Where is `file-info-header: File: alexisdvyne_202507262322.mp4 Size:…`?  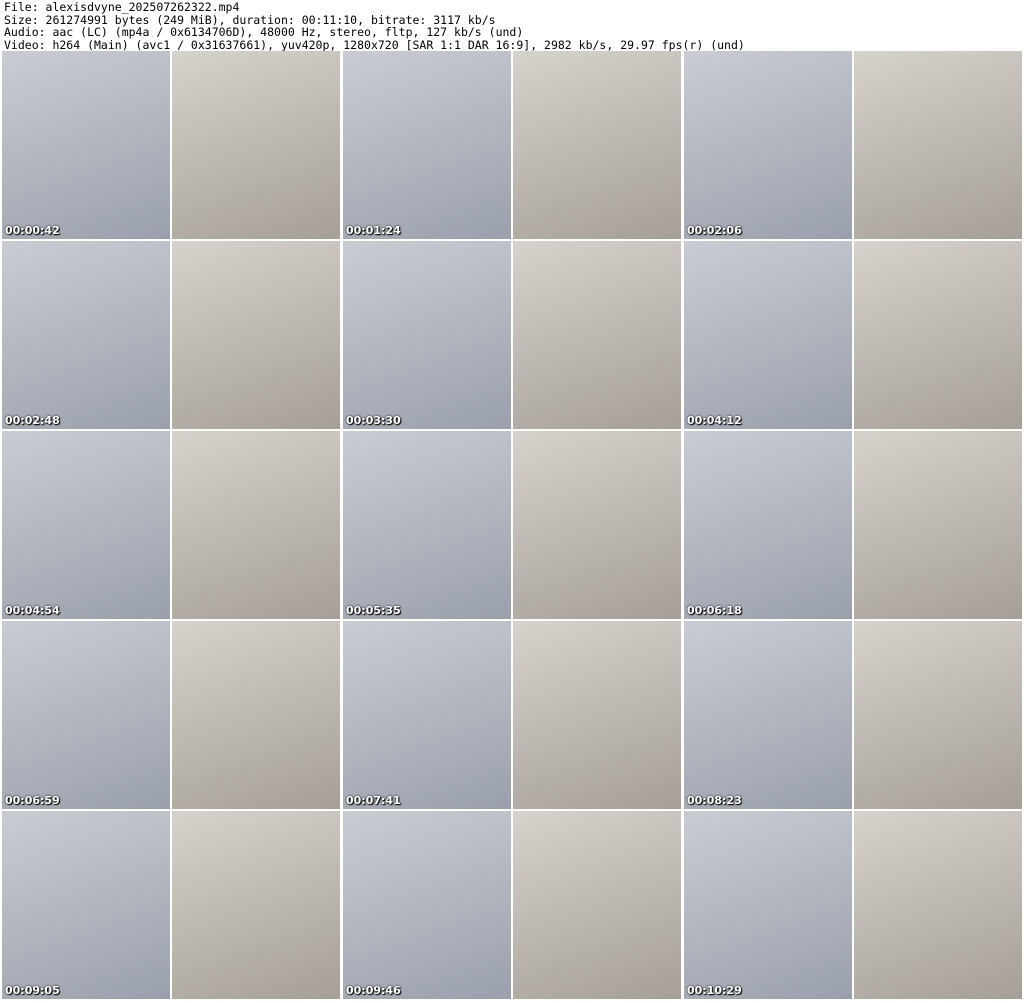 file-info-header: File: alexisdvyne_202507262322.mp4 Size:… is located at coordinates (512, 25).